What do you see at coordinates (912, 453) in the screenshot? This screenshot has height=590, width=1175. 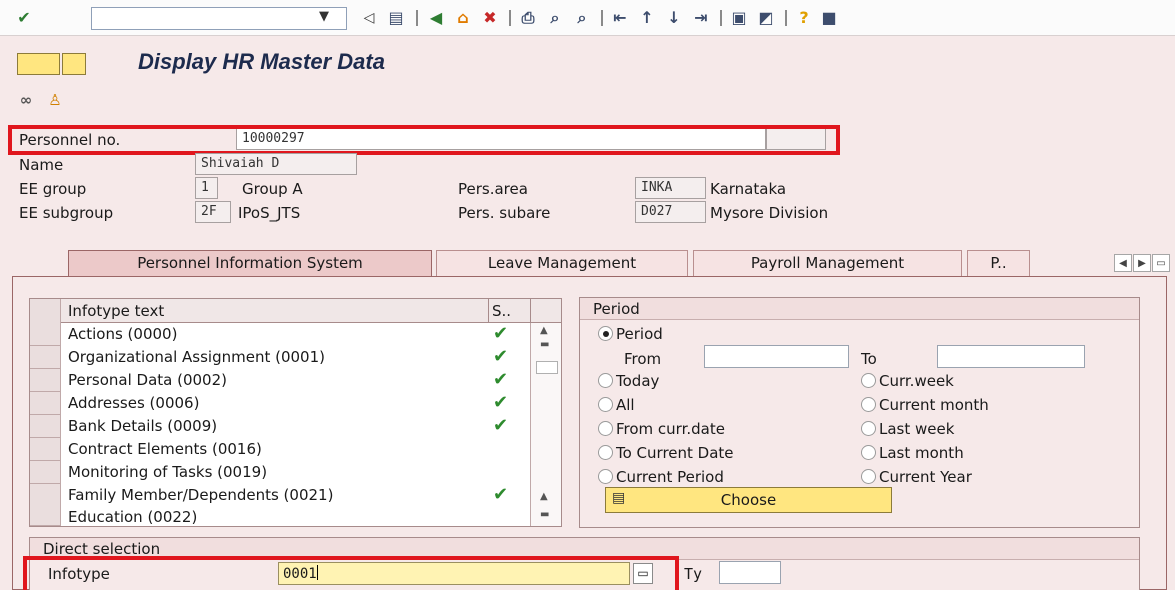 I see `radio-last-month: Last month` at bounding box center [912, 453].